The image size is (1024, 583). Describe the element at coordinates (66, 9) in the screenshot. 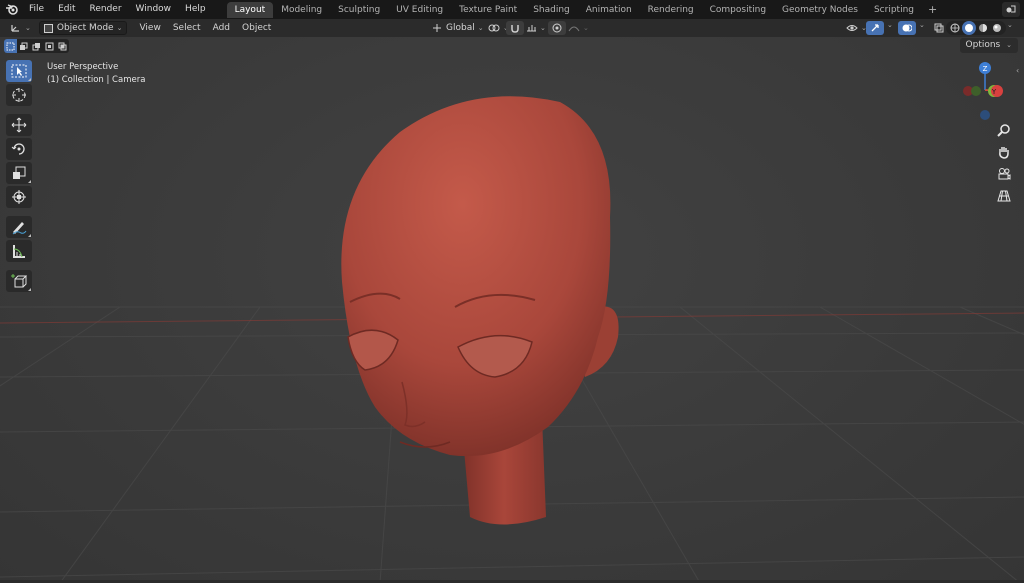

I see `menu-edit: Edit` at that location.